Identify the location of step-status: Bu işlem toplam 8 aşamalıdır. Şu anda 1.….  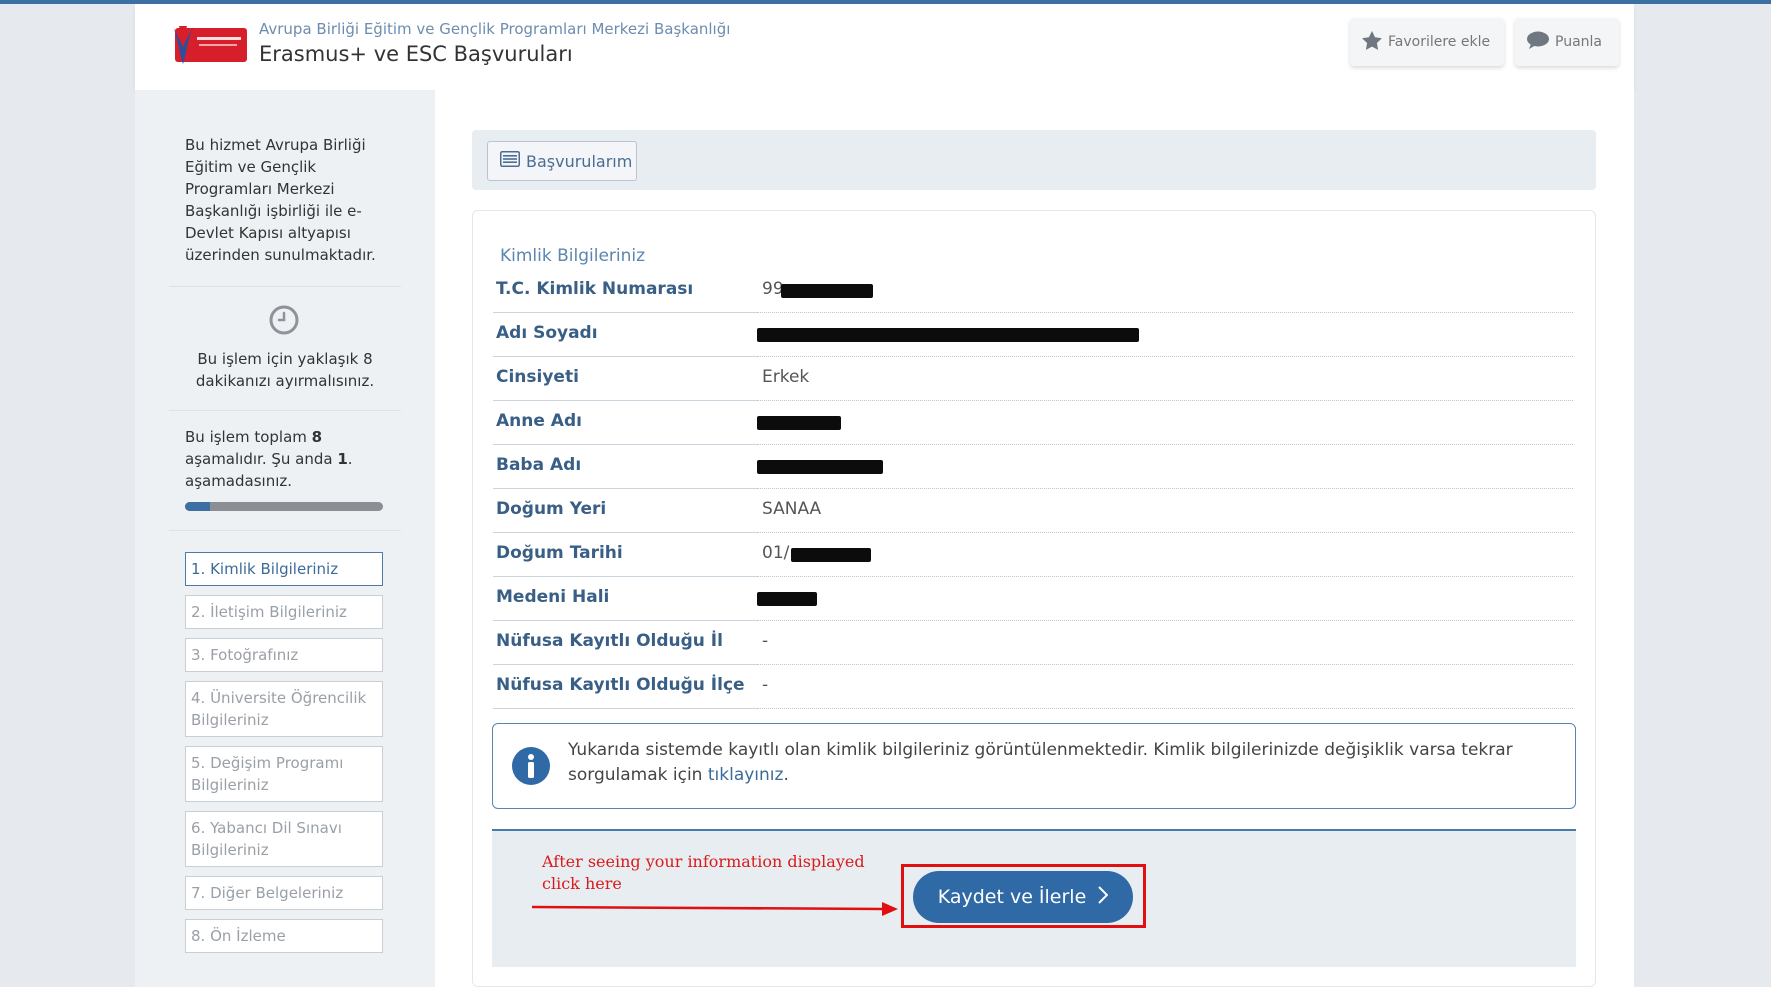
(285, 459).